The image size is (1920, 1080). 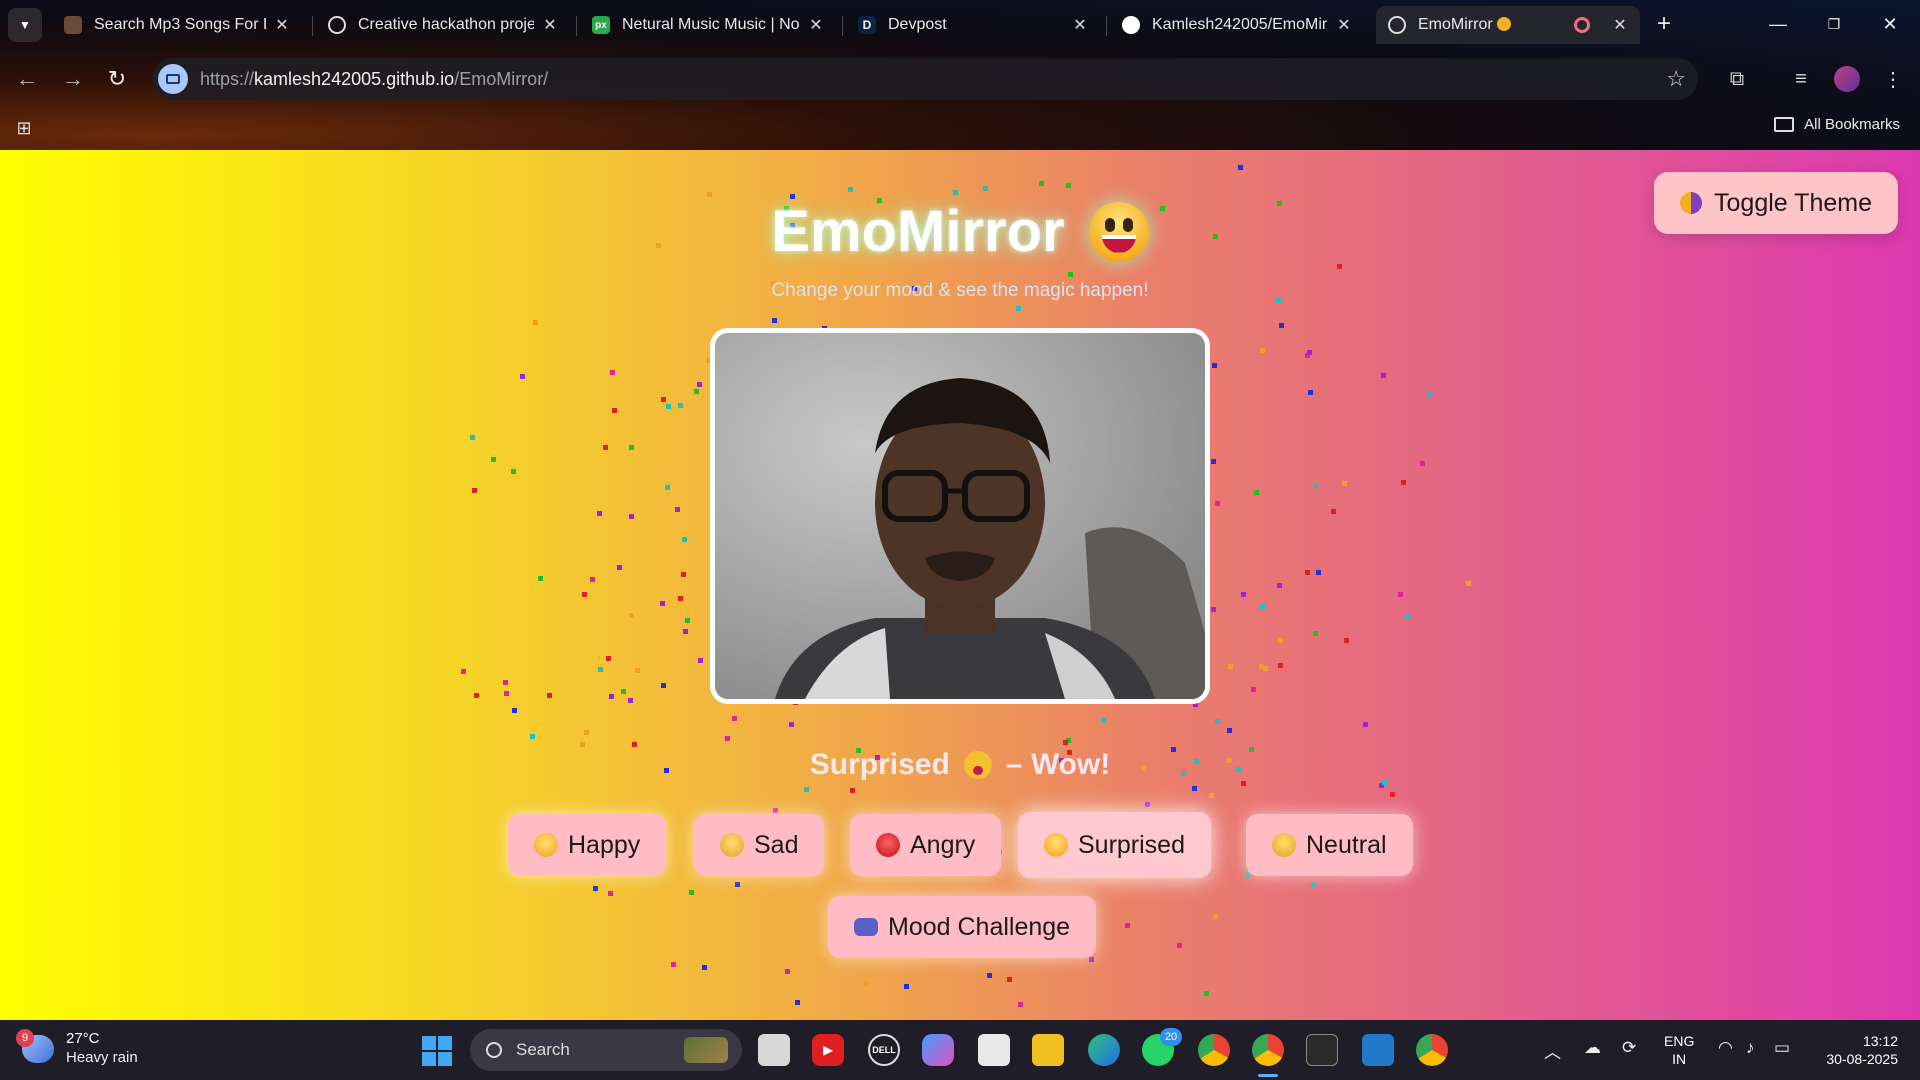 I want to click on mood-button-surprised: Surprised, so click(x=1114, y=845).